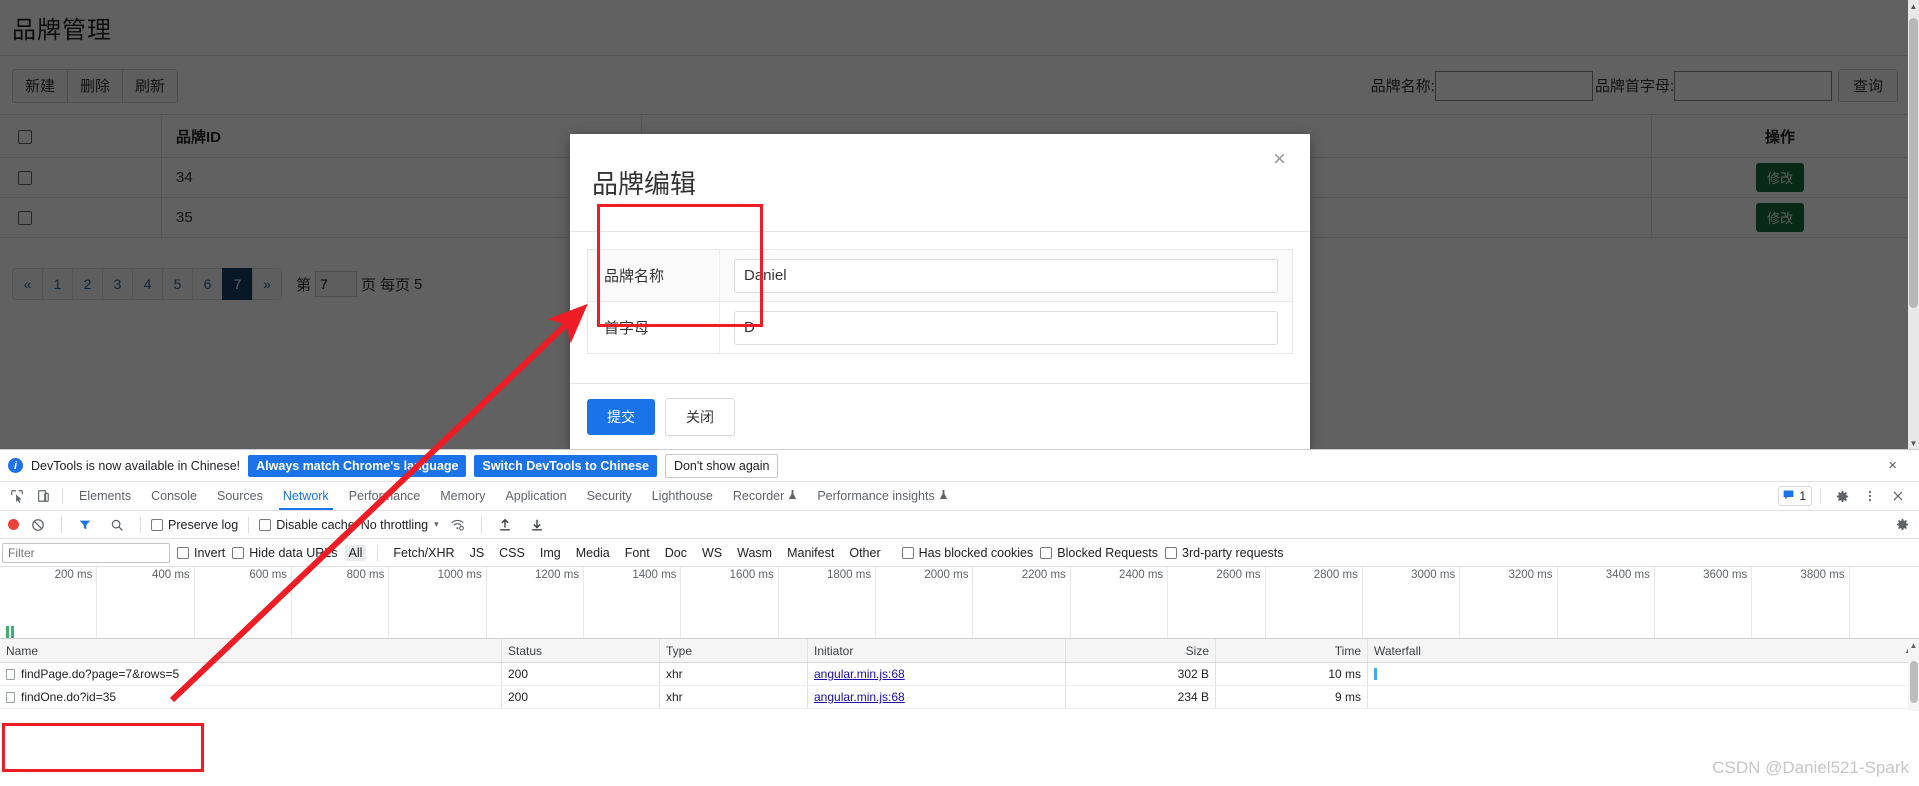 The height and width of the screenshot is (786, 1919). What do you see at coordinates (38, 525) in the screenshot?
I see `clear-icon` at bounding box center [38, 525].